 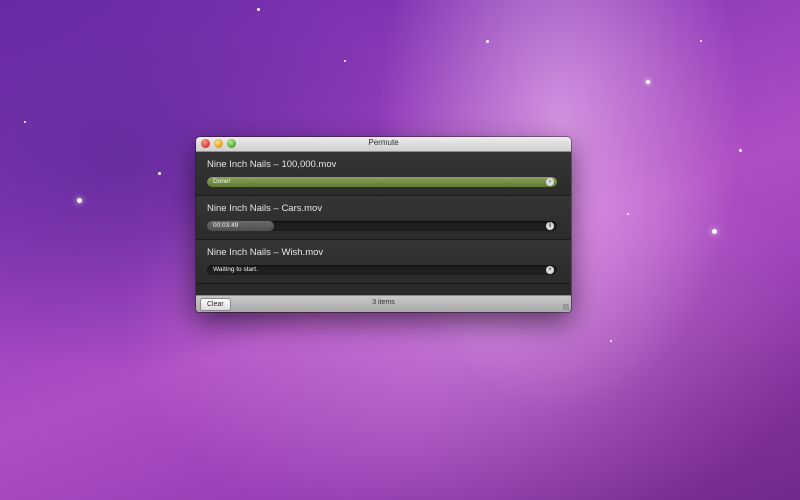 What do you see at coordinates (235, 269) in the screenshot?
I see `item-status: Waiting to start.` at bounding box center [235, 269].